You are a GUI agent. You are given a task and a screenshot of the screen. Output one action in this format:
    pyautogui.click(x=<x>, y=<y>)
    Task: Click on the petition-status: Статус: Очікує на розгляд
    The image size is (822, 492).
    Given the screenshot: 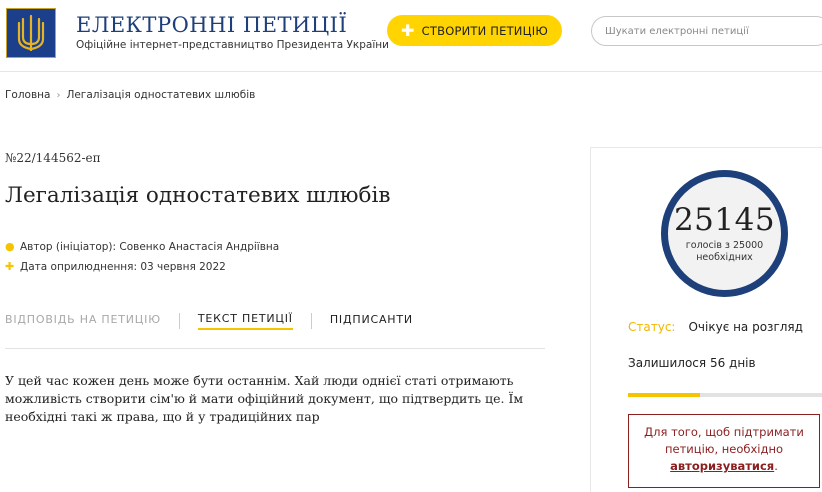 What is the action you would take?
    pyautogui.click(x=715, y=327)
    